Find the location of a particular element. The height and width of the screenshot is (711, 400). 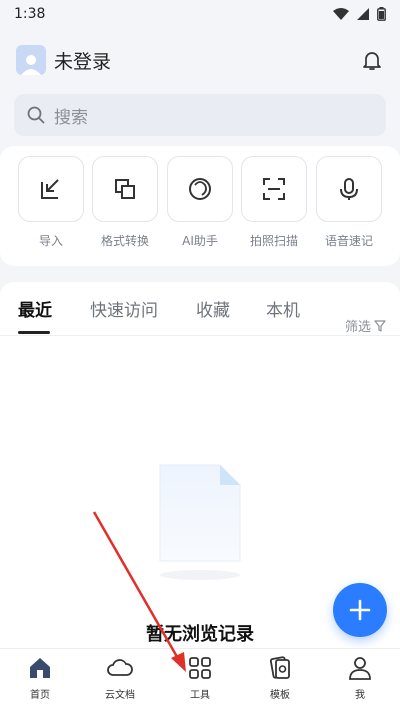

active-tab-indicator is located at coordinates (34, 332).